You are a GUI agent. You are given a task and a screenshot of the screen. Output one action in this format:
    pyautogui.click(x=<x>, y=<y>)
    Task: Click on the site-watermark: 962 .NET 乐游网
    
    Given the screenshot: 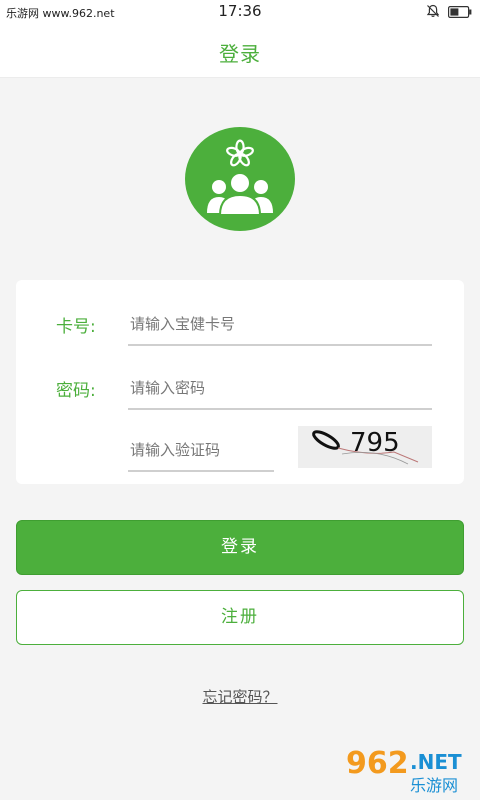 What is the action you would take?
    pyautogui.click(x=409, y=770)
    